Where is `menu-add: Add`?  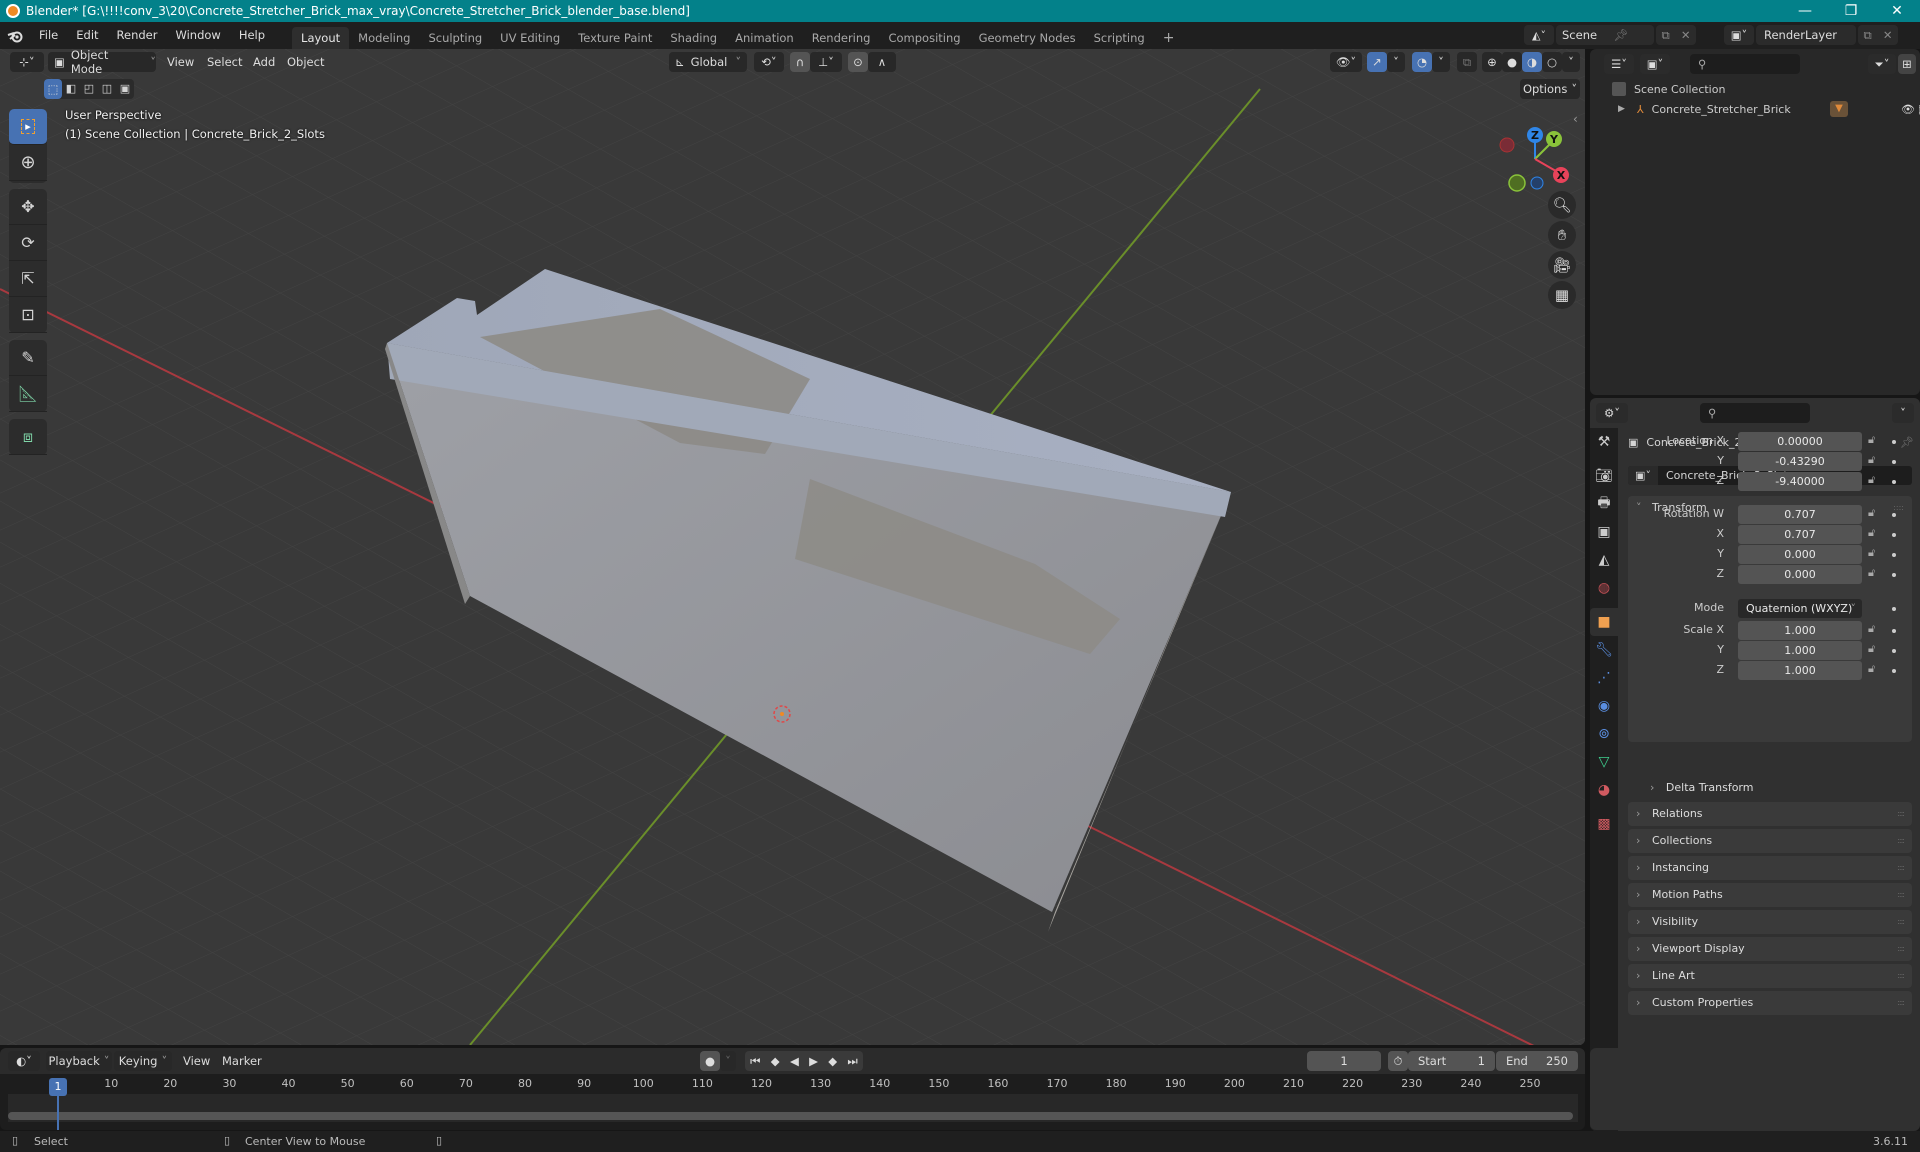
menu-add: Add is located at coordinates (264, 62).